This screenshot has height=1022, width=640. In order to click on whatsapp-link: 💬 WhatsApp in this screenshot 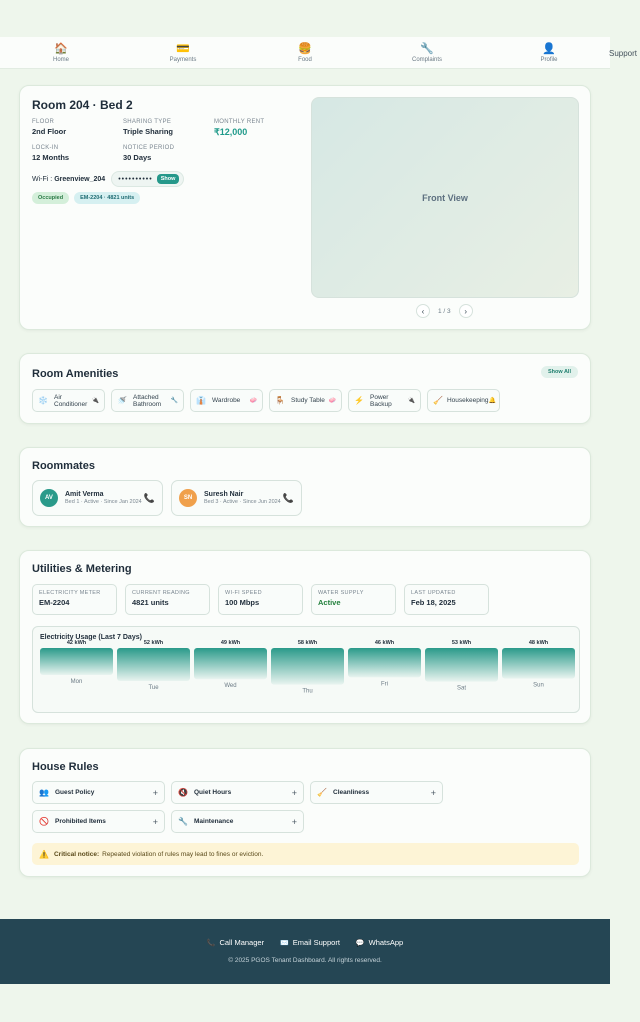, I will do `click(379, 942)`.